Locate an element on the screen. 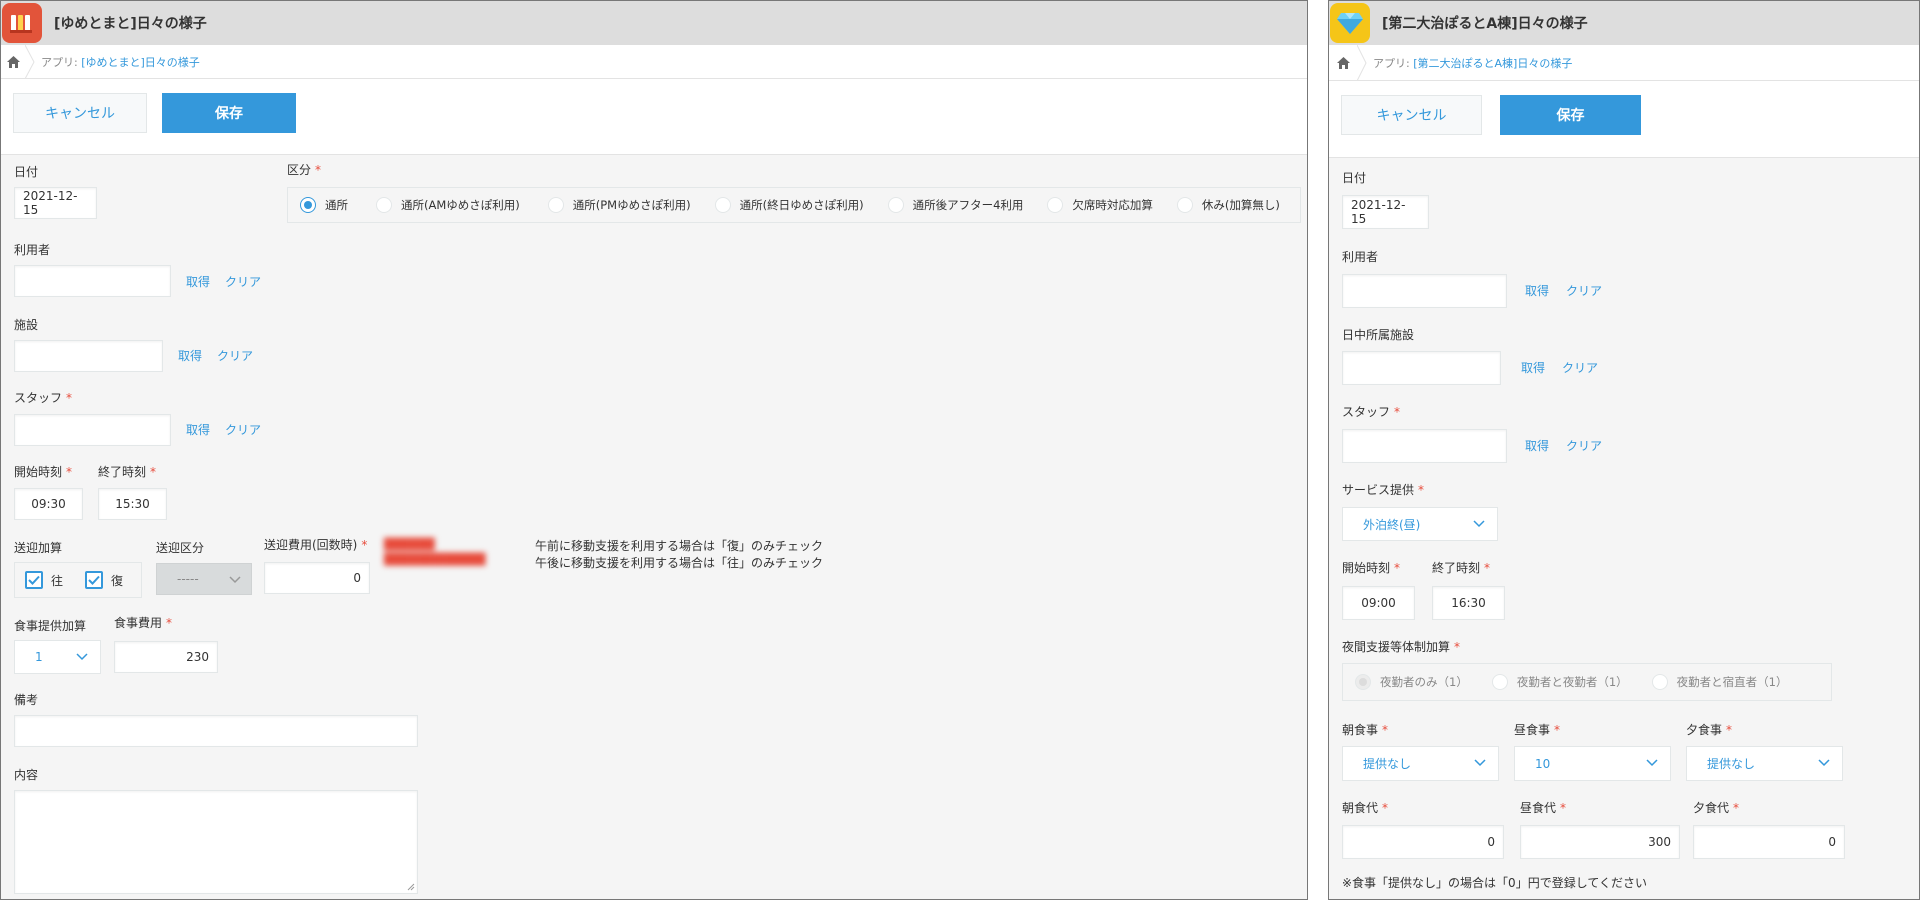  lunch-fee-label: 昼食代 * is located at coordinates (1543, 808).